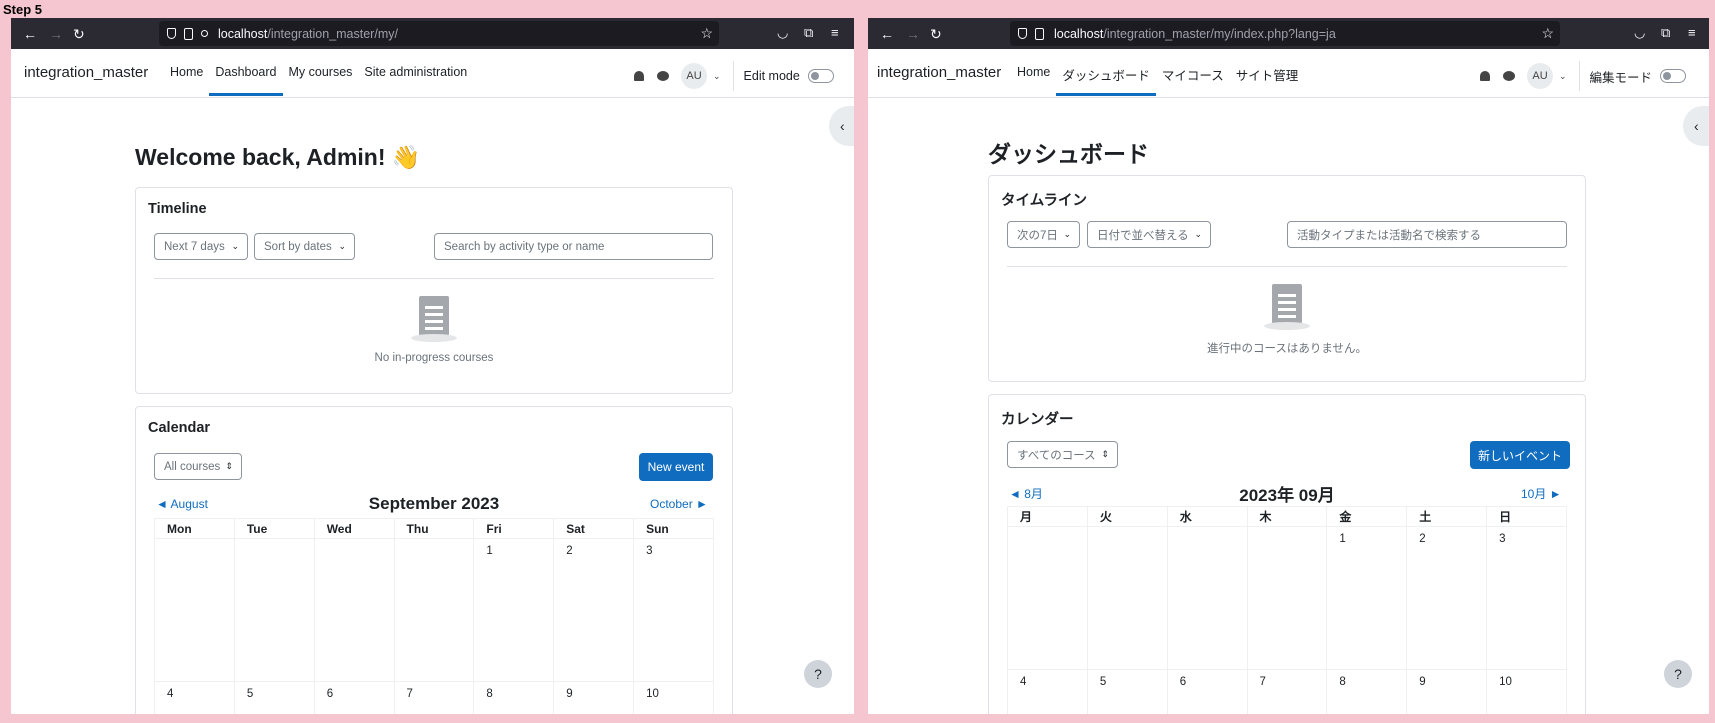  Describe the element at coordinates (679, 504) in the screenshot. I see `next-month-link: October ►` at that location.